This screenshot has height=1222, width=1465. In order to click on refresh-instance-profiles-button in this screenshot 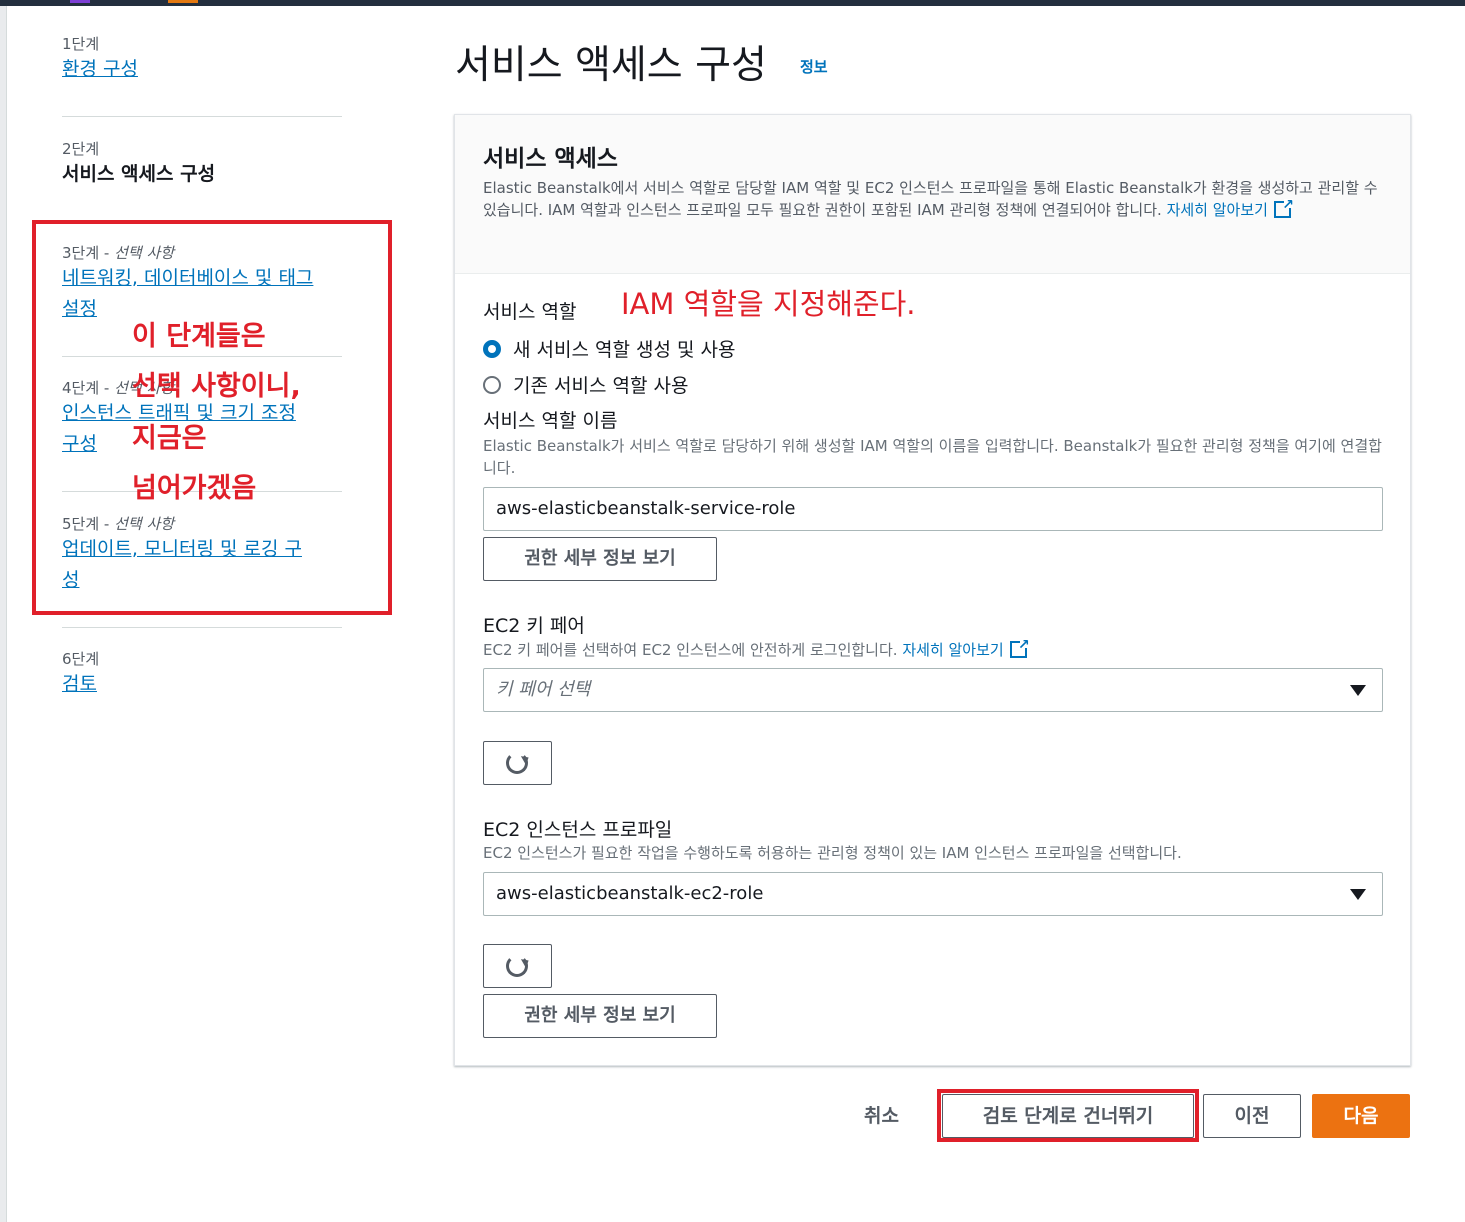, I will do `click(517, 966)`.